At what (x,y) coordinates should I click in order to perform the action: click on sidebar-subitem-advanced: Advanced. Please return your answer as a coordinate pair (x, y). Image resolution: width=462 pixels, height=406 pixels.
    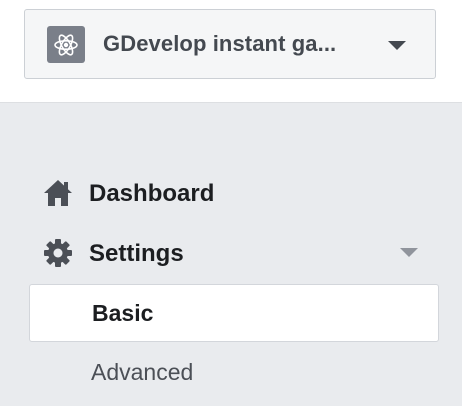
    Looking at the image, I should click on (234, 373).